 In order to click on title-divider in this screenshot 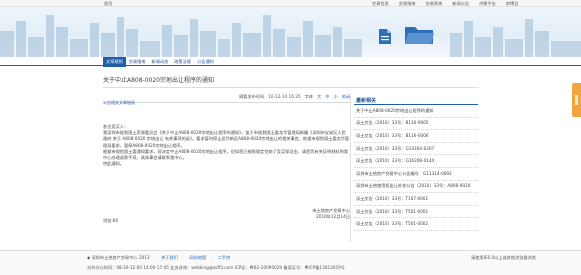, I will do `click(291, 87)`.